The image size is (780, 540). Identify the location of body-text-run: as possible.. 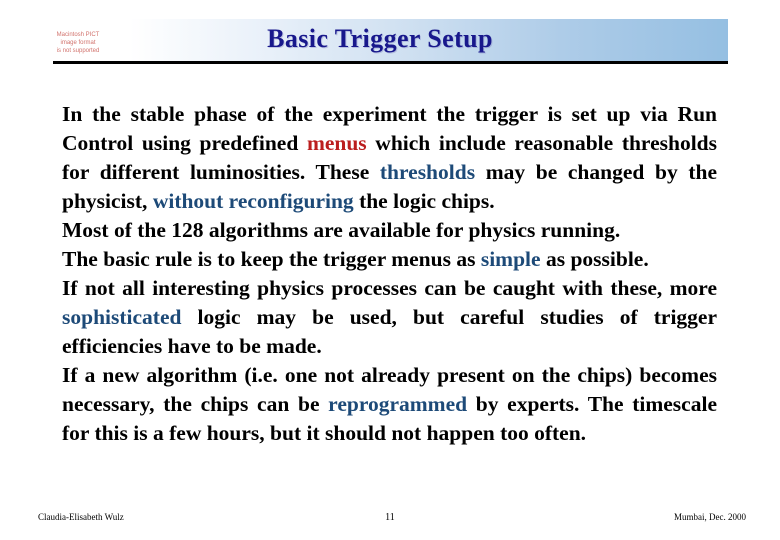
(594, 259).